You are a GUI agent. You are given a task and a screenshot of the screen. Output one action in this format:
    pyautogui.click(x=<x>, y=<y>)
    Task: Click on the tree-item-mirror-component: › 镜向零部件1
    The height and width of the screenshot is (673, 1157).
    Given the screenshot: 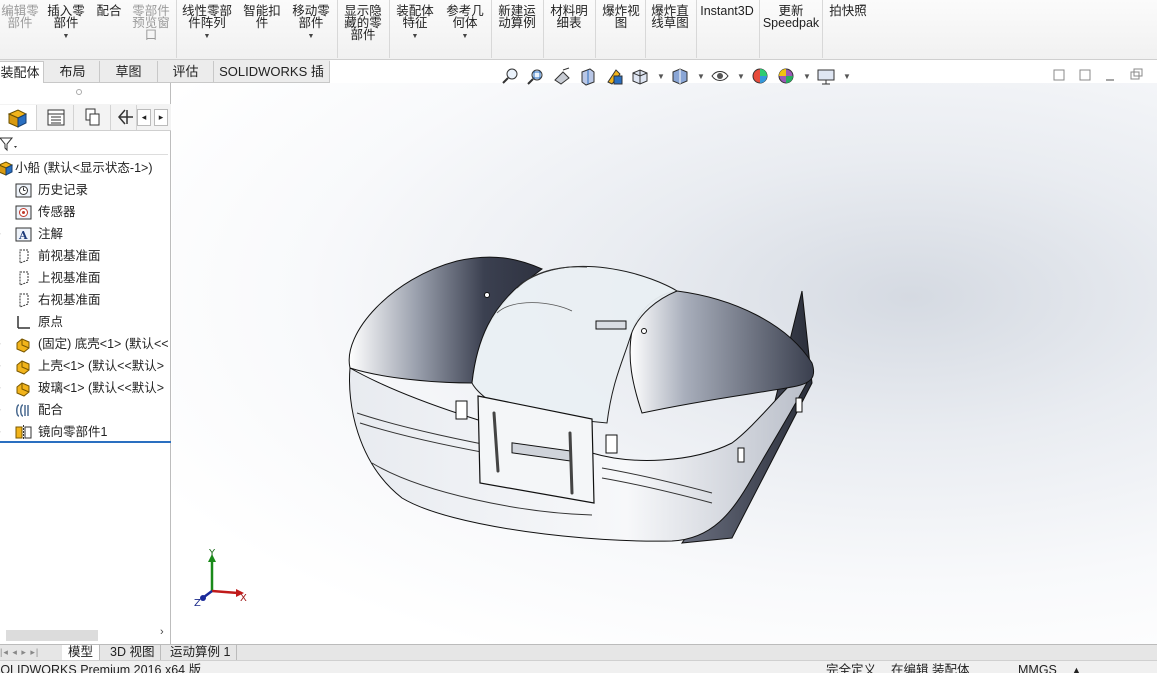 What is the action you would take?
    pyautogui.click(x=85, y=432)
    